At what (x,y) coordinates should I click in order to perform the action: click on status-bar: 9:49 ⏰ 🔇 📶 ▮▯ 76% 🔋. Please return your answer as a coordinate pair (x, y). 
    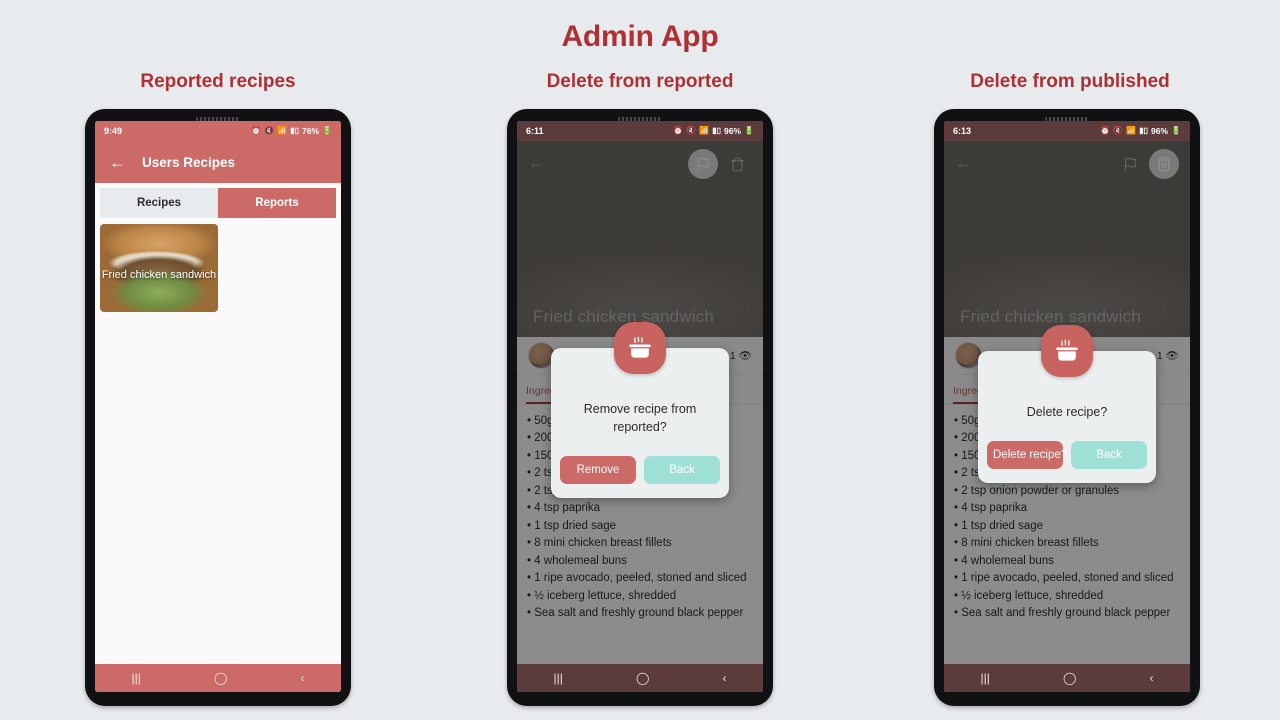
    Looking at the image, I should click on (218, 131).